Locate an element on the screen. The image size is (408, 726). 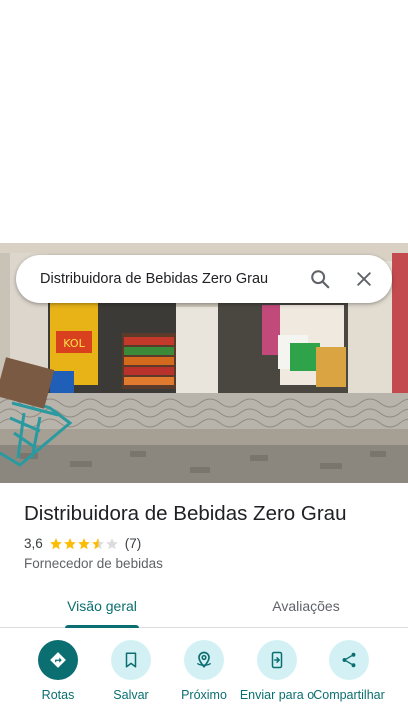
place-name: Distribuidora de Bebidas Zero Grau is located at coordinates (185, 513).